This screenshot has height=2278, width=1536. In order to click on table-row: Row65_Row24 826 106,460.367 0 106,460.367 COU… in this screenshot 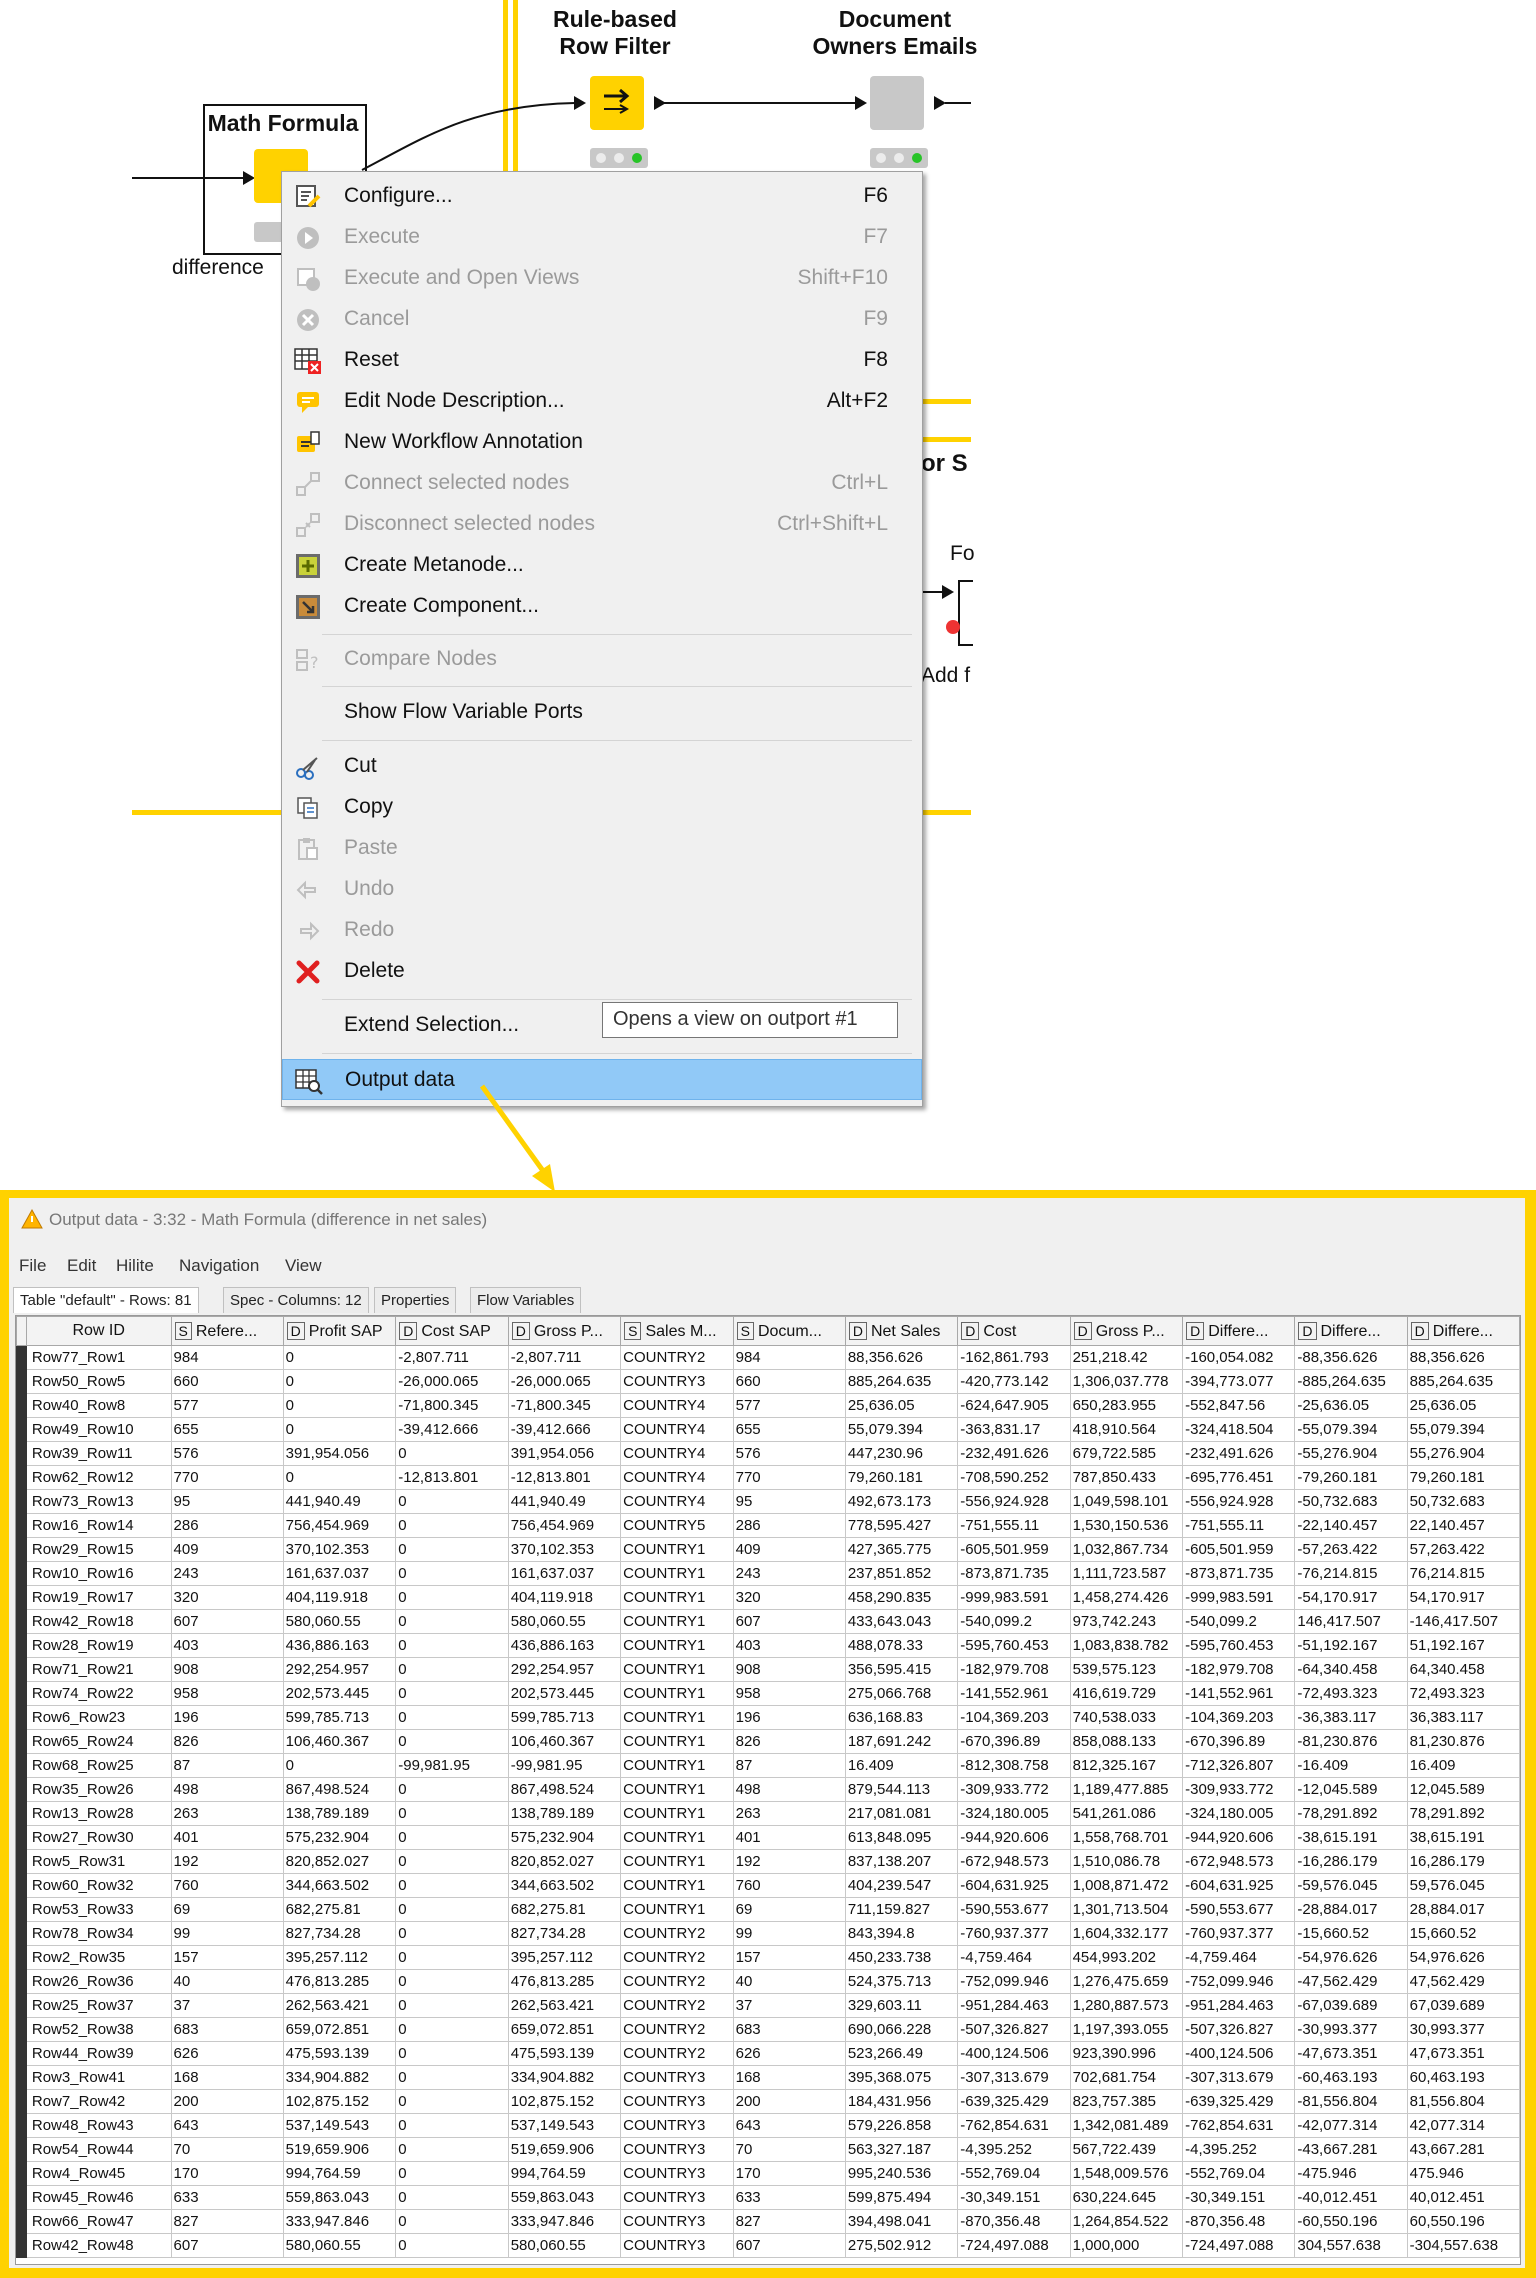, I will do `click(768, 1741)`.